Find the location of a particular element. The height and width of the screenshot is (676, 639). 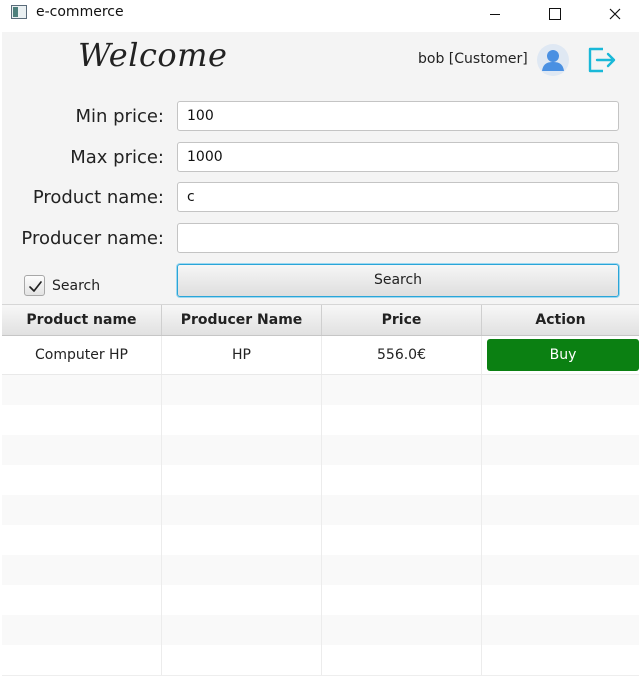

logout-icon is located at coordinates (601, 60).